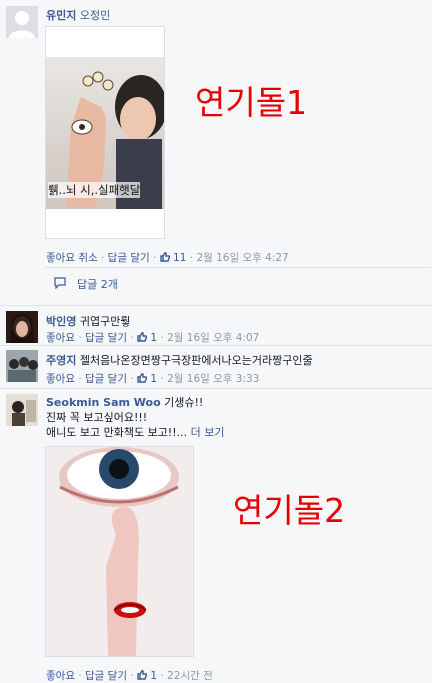  Describe the element at coordinates (242, 258) in the screenshot. I see `timestamp: 2월 16일 오후 4:27` at that location.